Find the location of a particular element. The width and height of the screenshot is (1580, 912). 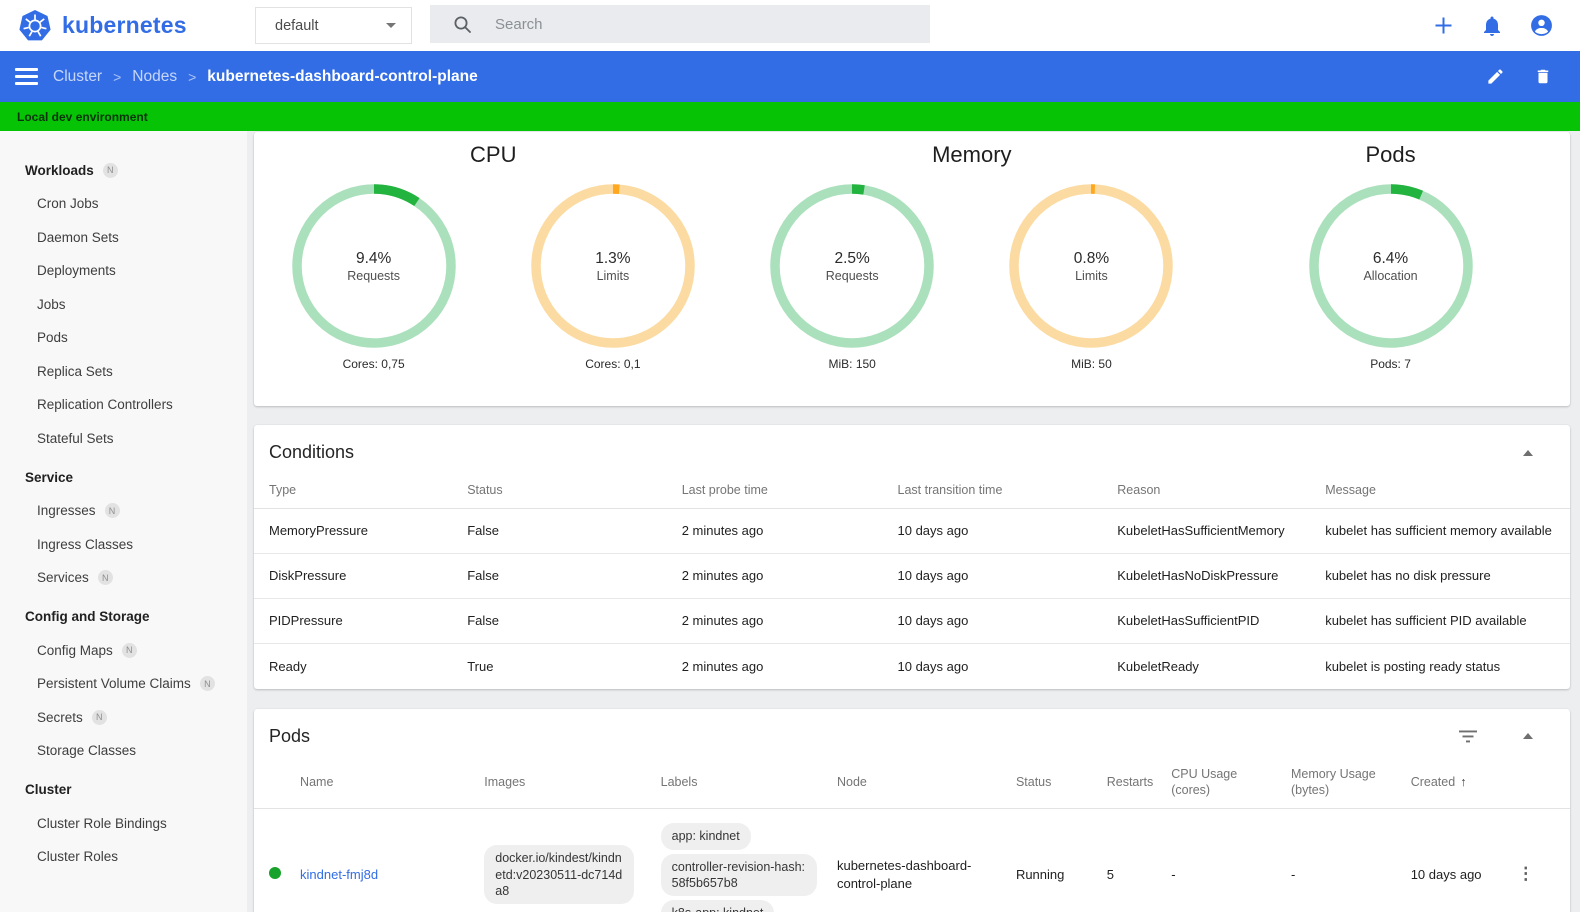

pods-col-status: Status is located at coordinates (1061, 782).